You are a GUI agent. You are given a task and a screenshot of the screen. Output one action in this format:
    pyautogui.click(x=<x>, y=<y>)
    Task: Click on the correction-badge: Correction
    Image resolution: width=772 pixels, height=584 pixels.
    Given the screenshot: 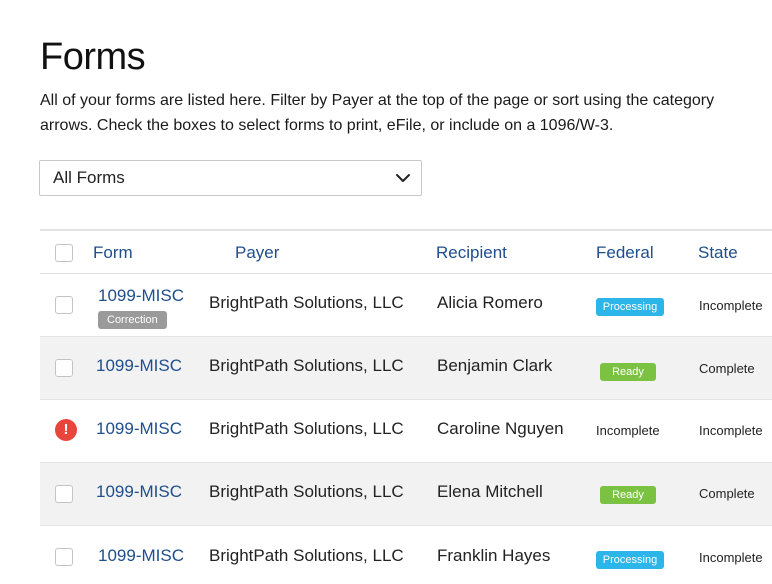 What is the action you would take?
    pyautogui.click(x=132, y=320)
    